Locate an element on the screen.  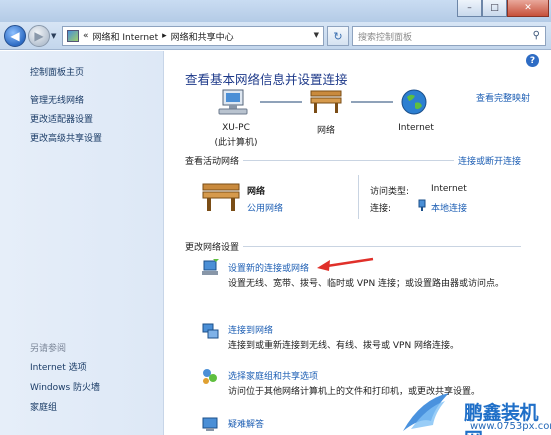
connect-network-icon is located at coordinates (210, 331).